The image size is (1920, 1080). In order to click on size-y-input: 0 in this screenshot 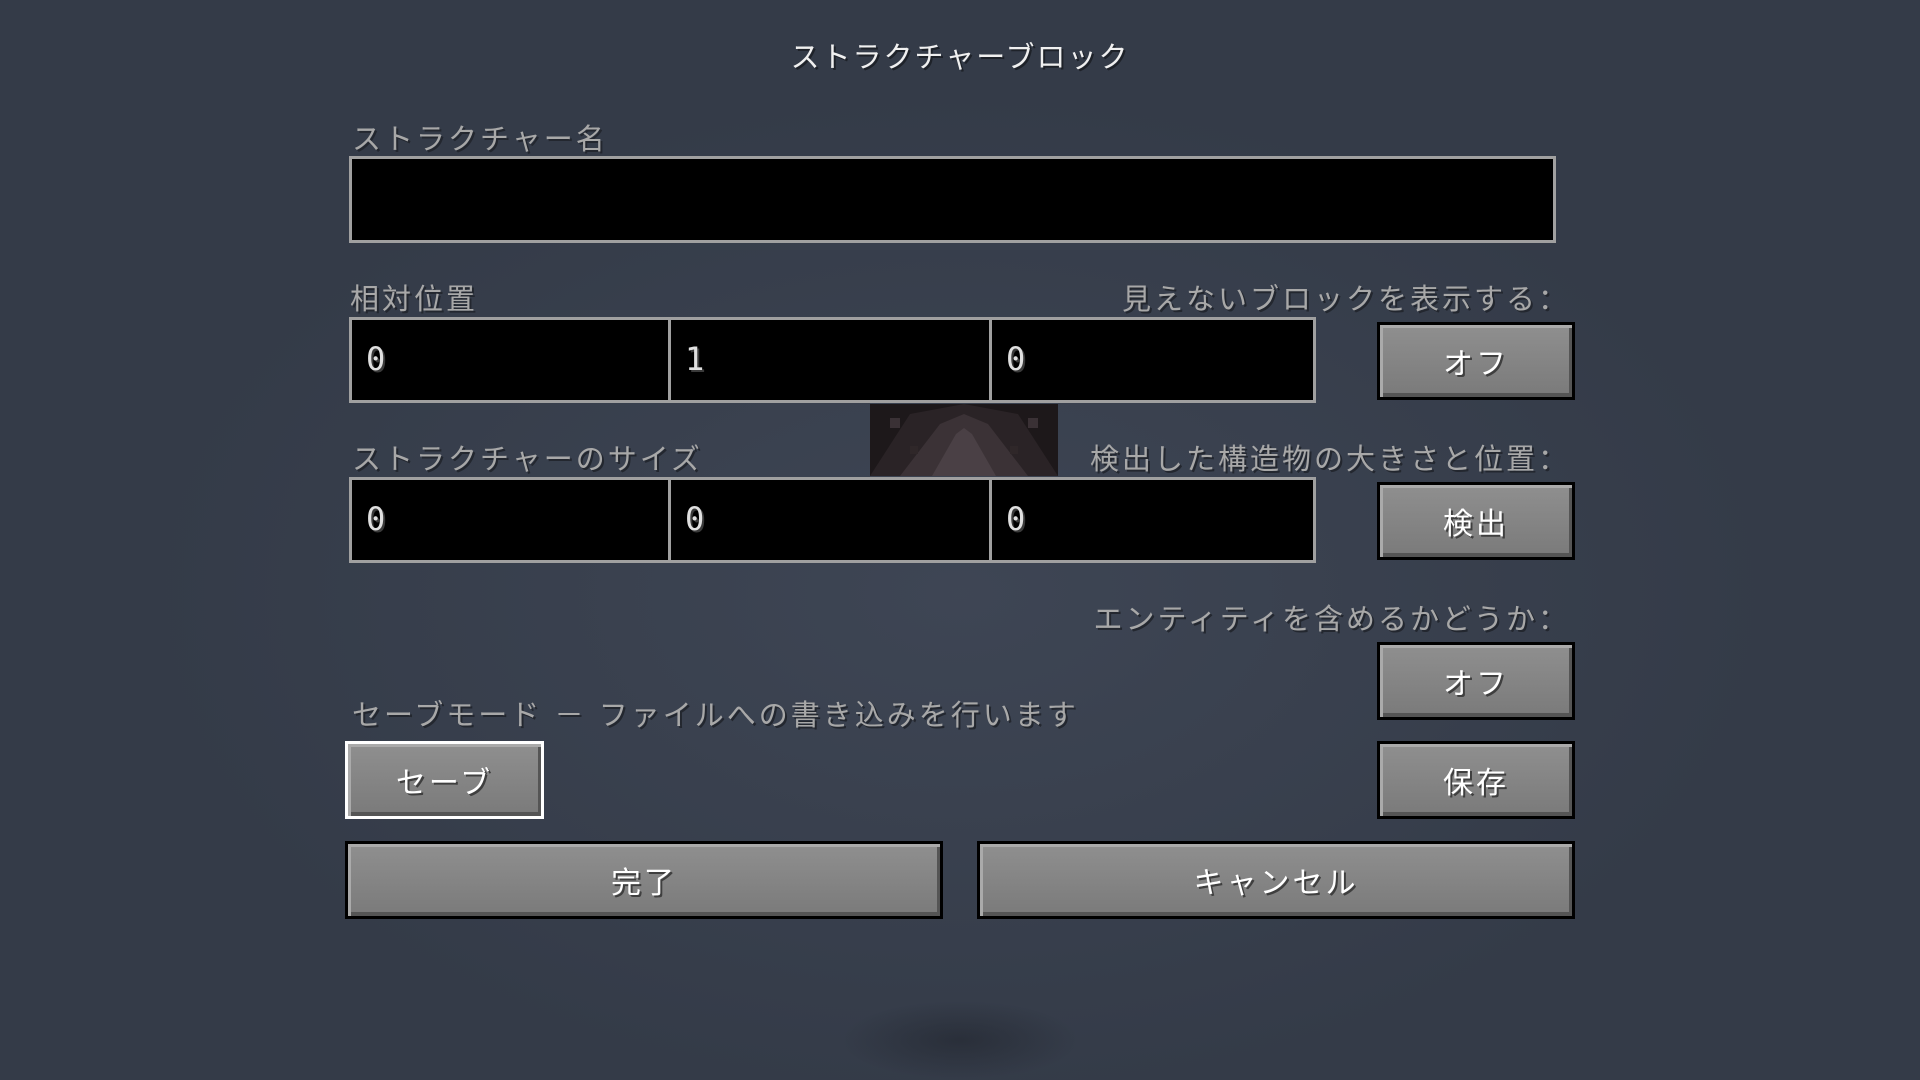, I will do `click(830, 520)`.